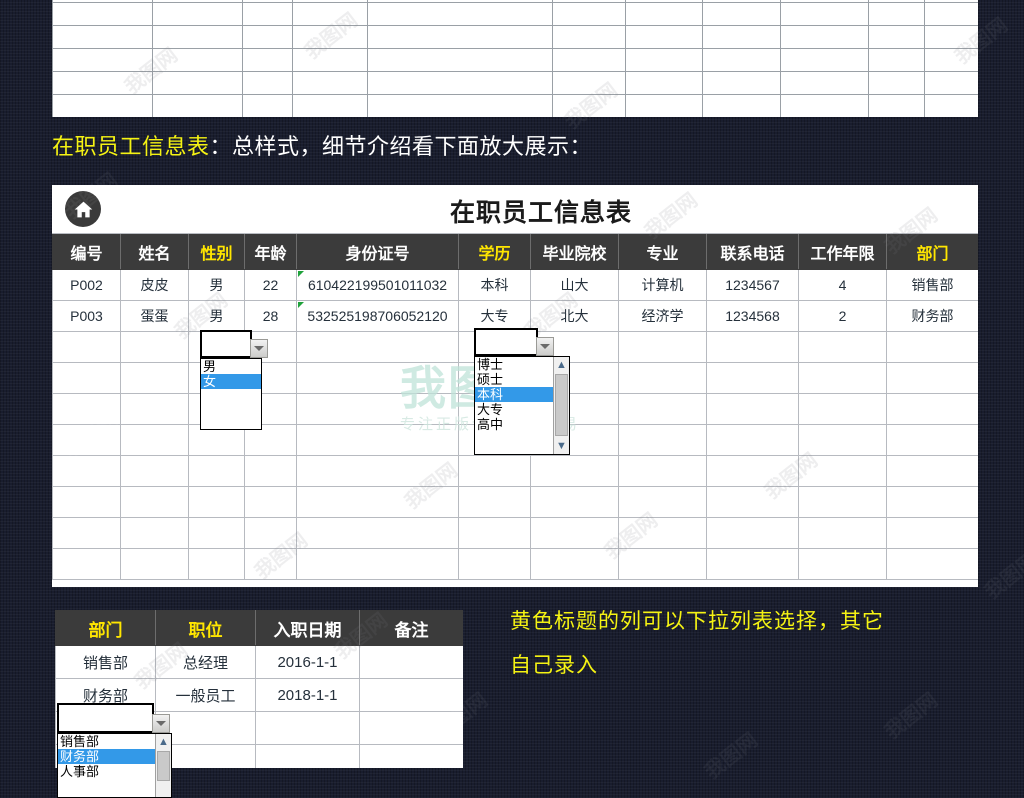  Describe the element at coordinates (752, 285) in the screenshot. I see `cell-phone: 1234567` at that location.